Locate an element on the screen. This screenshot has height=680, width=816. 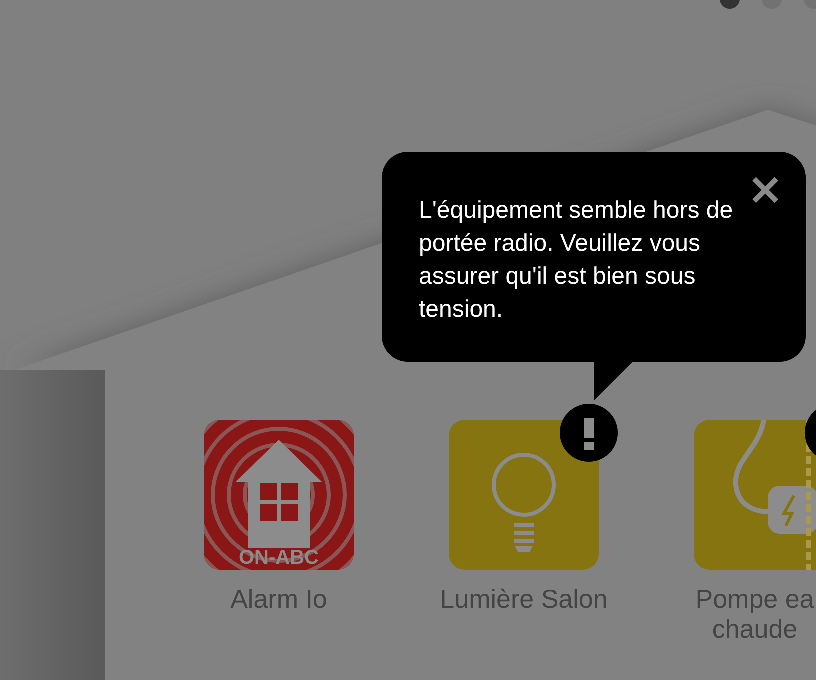
logo-text: ON-ABC is located at coordinates (279, 558).